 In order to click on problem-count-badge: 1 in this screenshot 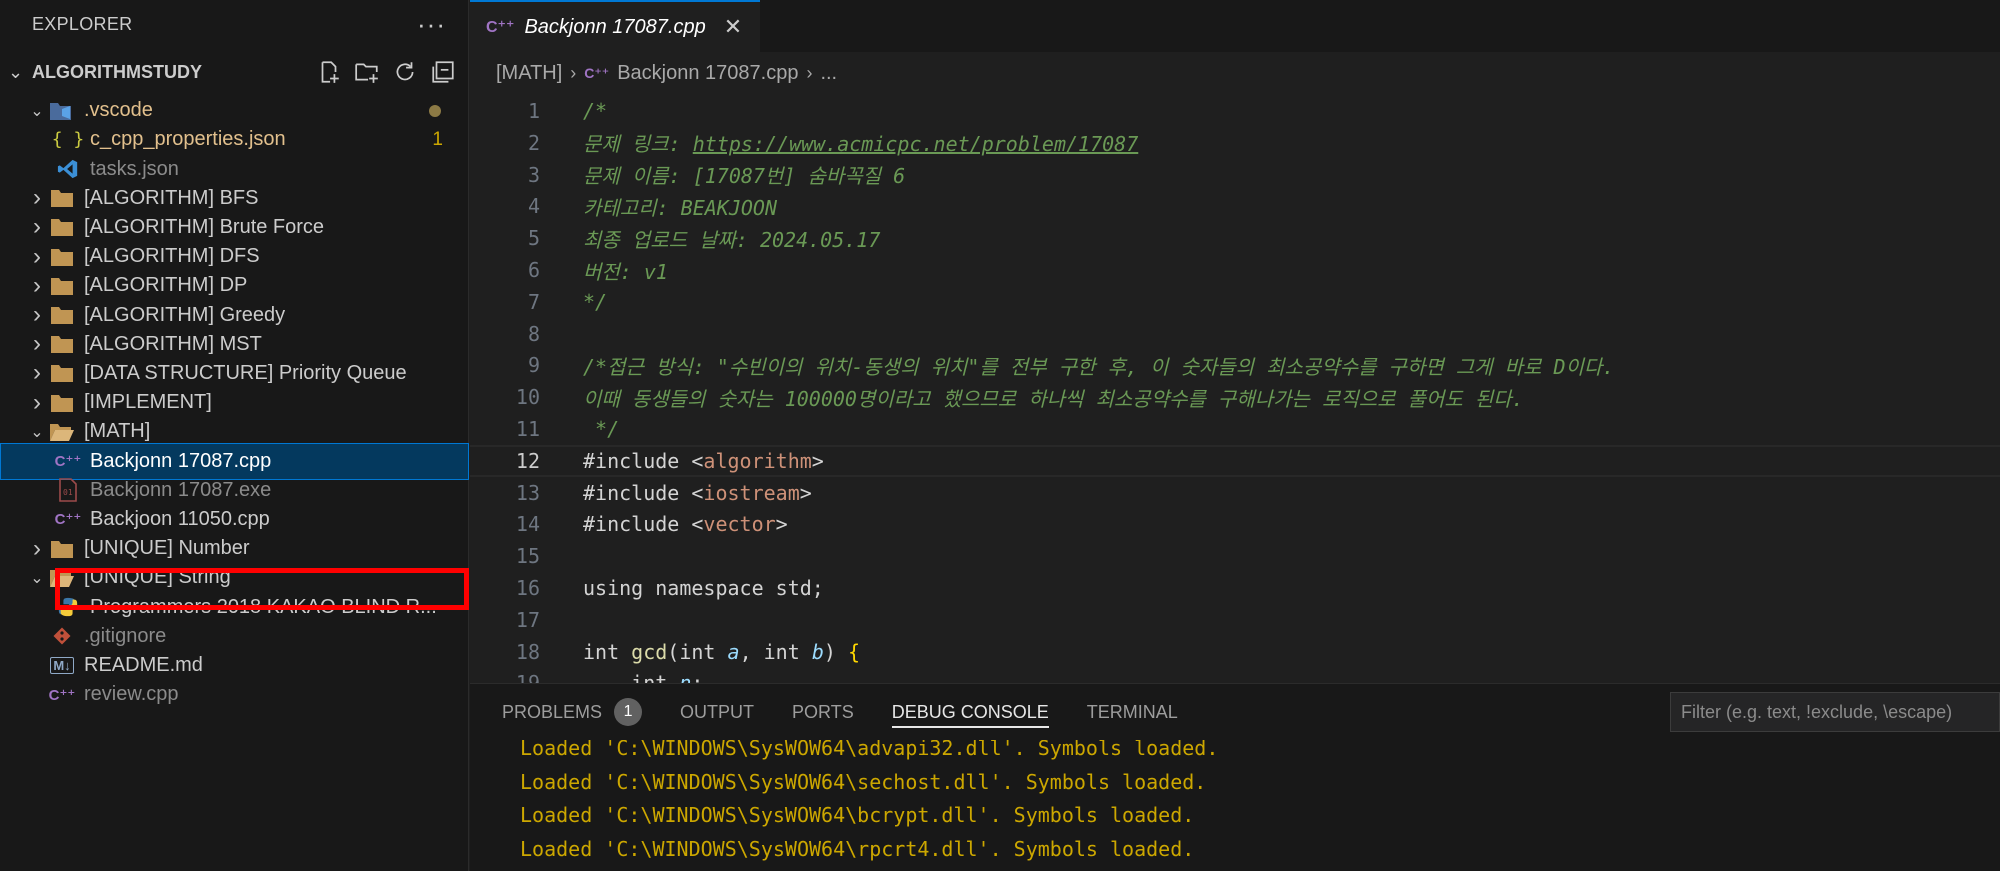, I will do `click(437, 139)`.